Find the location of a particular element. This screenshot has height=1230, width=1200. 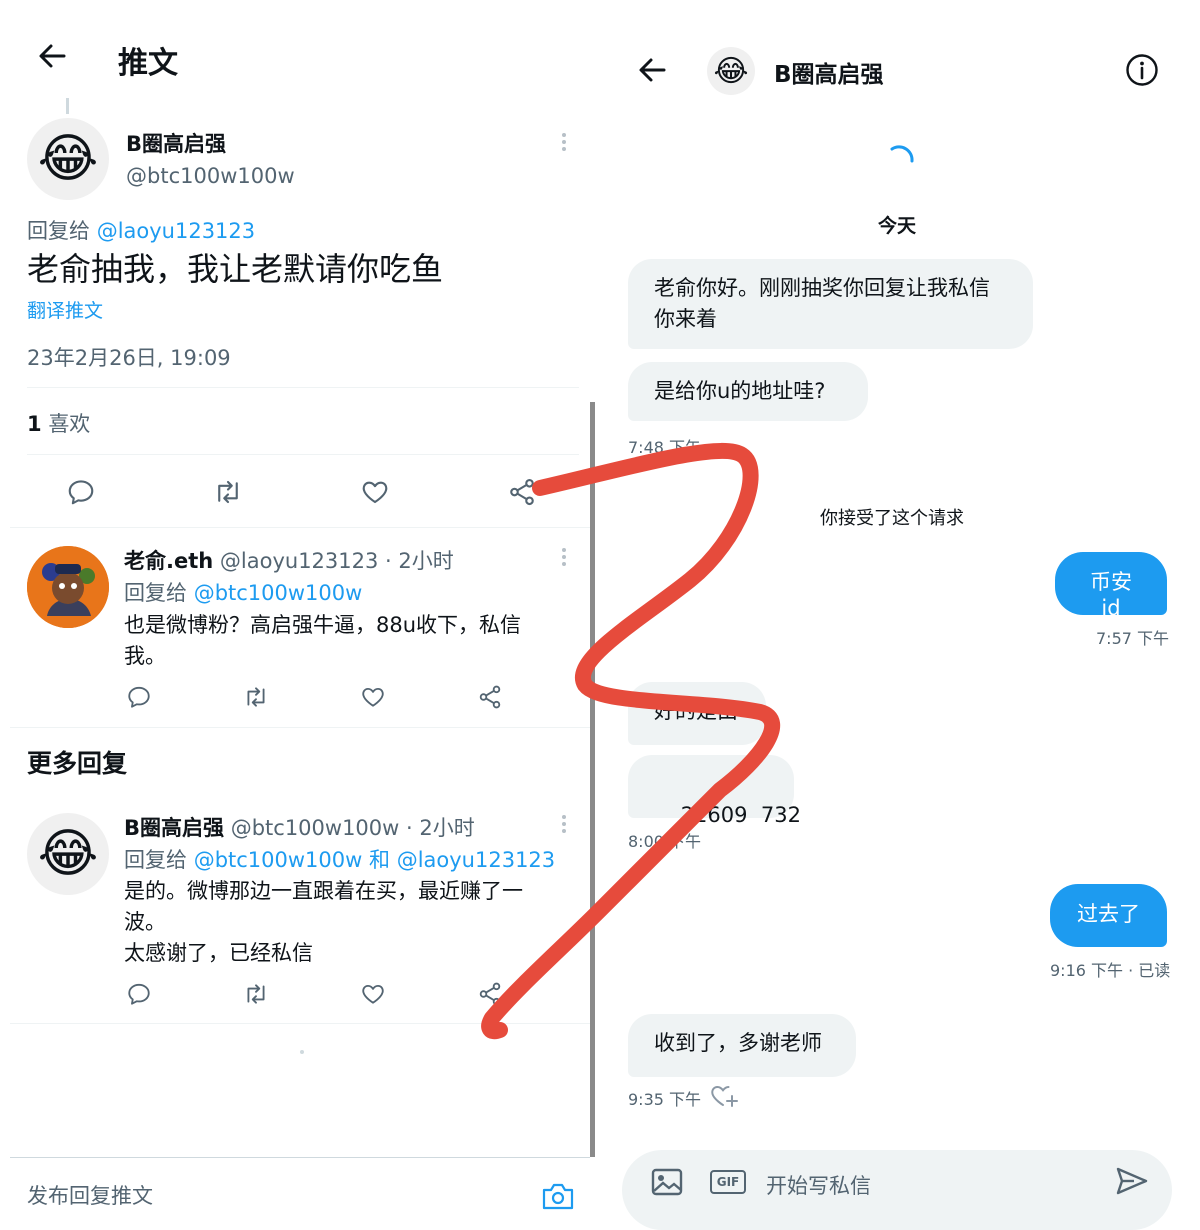

reply-text-line: 是的。微博那边一直跟着在买，最近赚了一 is located at coordinates (323, 891).